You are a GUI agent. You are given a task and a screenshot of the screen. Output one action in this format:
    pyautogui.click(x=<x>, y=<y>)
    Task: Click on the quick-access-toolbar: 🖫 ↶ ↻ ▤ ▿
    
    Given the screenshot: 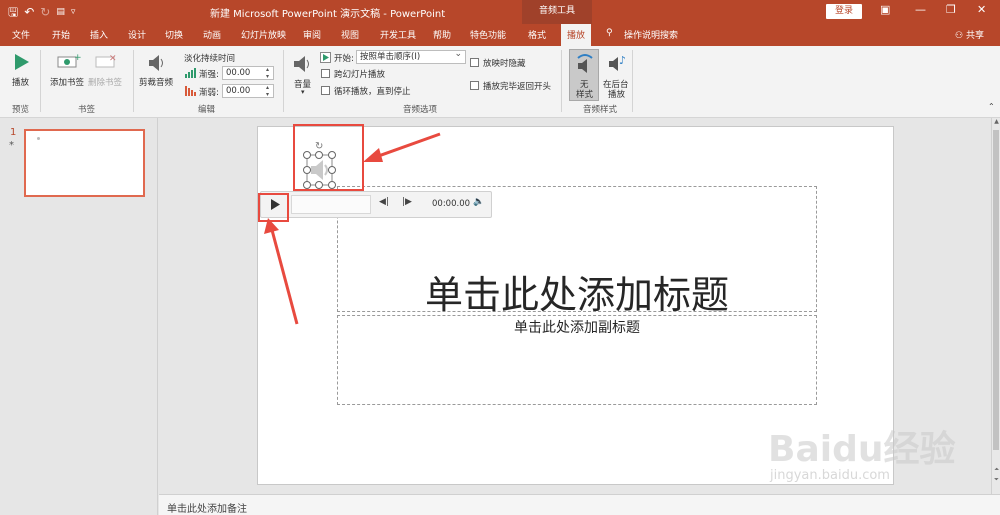 What is the action you would take?
    pyautogui.click(x=41, y=12)
    